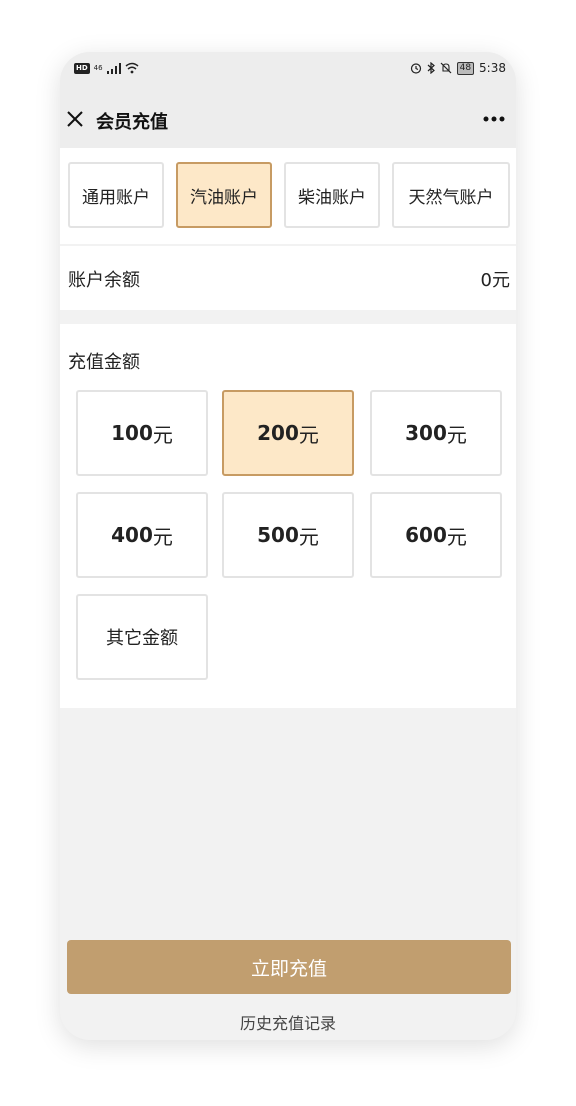 This screenshot has height=1106, width=576. What do you see at coordinates (75, 119) in the screenshot?
I see `close-icon` at bounding box center [75, 119].